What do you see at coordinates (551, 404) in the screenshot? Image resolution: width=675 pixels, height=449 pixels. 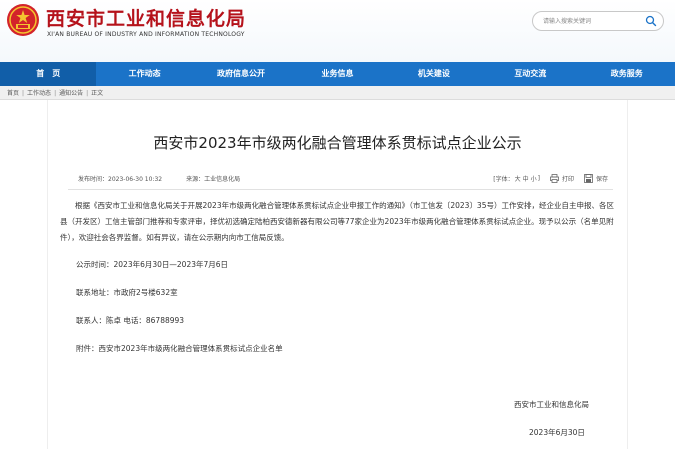 I see `signature-org: 西安市工业和信息化局` at bounding box center [551, 404].